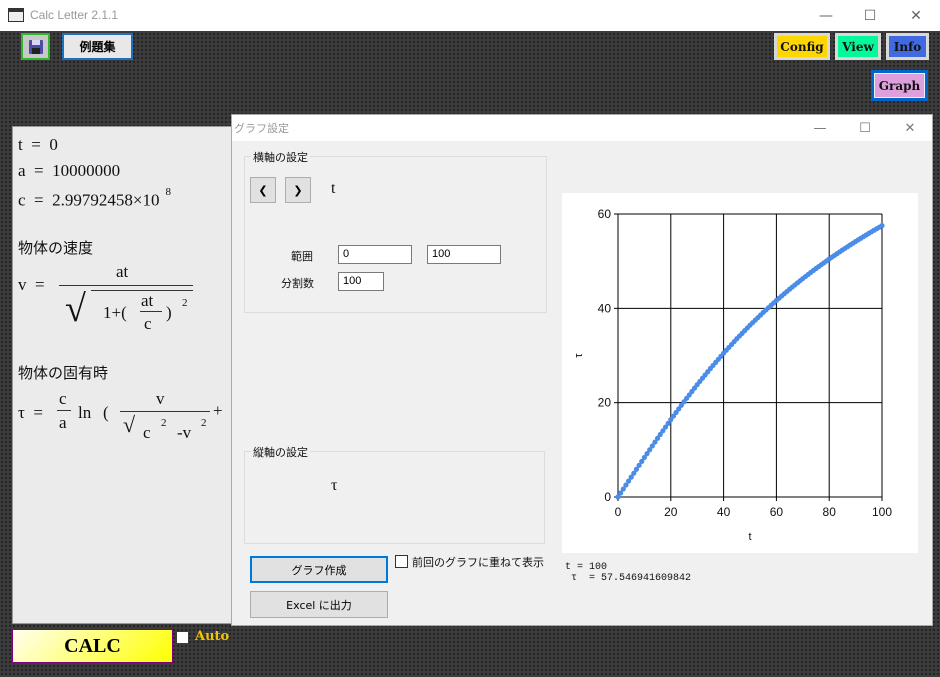  I want to click on prev-variable-button: ❮, so click(263, 190).